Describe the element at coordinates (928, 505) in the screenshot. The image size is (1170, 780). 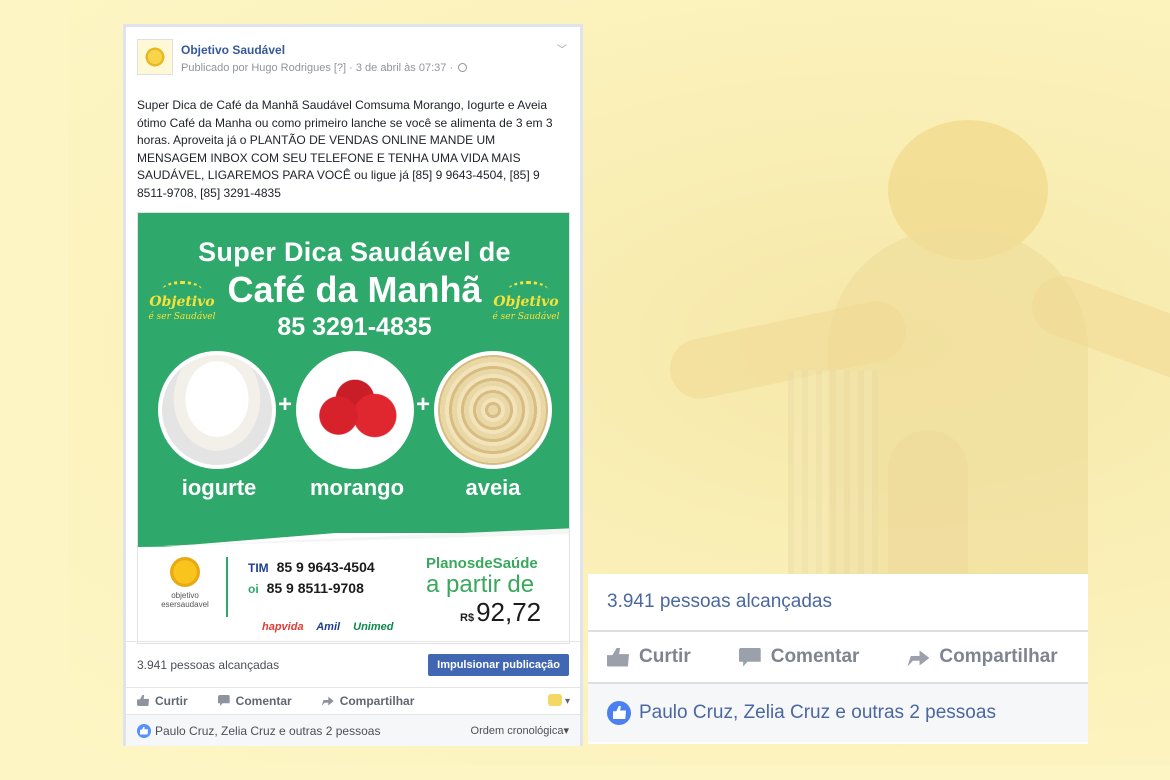
I see `background-child` at that location.